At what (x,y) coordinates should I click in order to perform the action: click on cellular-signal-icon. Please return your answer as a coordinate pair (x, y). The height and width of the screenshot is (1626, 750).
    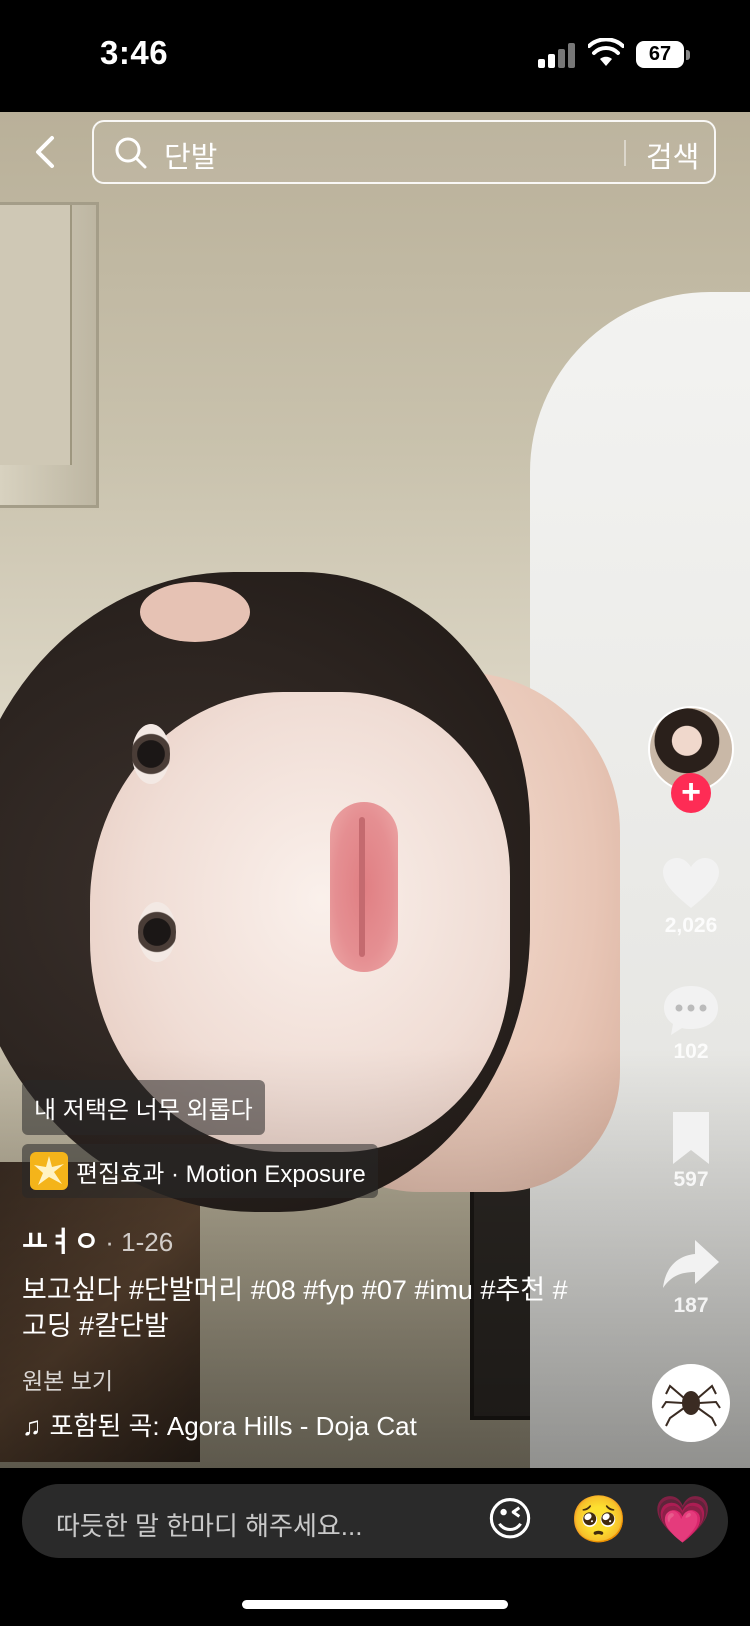
    Looking at the image, I should click on (558, 55).